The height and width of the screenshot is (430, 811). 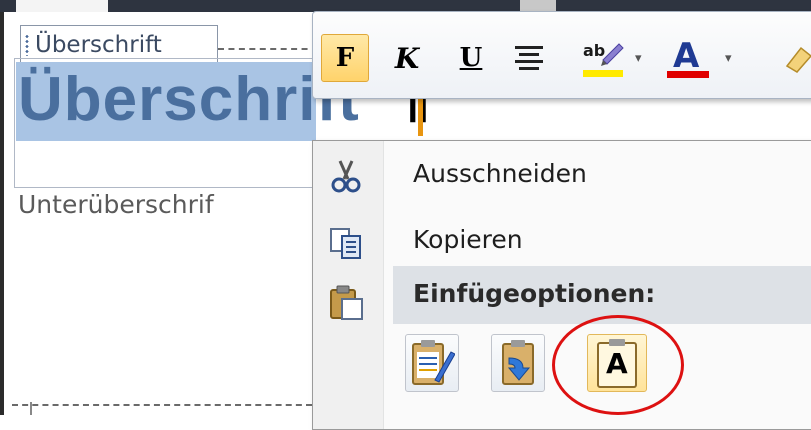 I want to click on format-painter-icon, so click(x=798, y=59).